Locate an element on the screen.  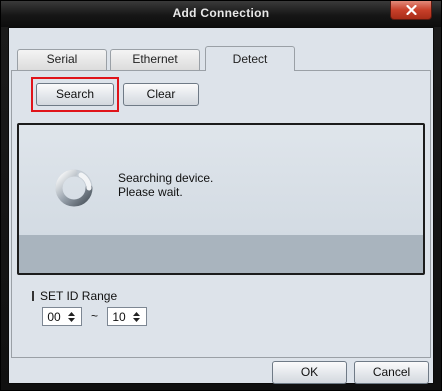
dialog-title: Add Connection is located at coordinates (221, 13).